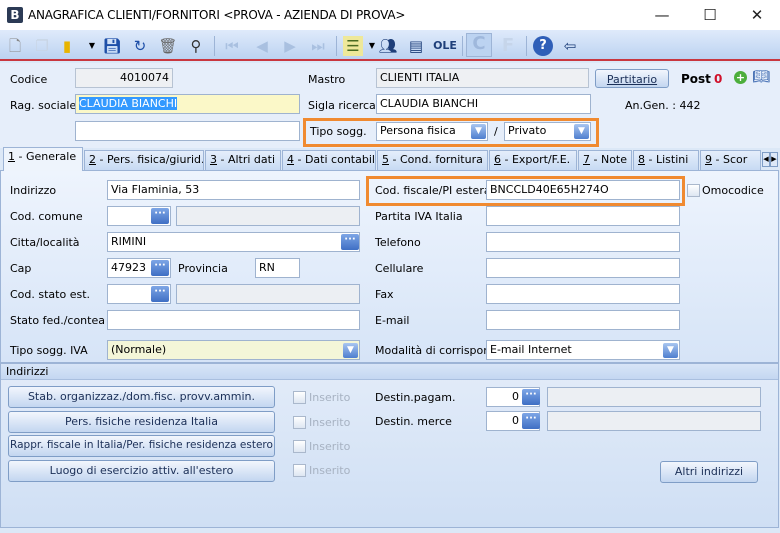  Describe the element at coordinates (583, 190) in the screenshot. I see `cod-fiscale-field: BNCCLD40E65H274O` at that location.